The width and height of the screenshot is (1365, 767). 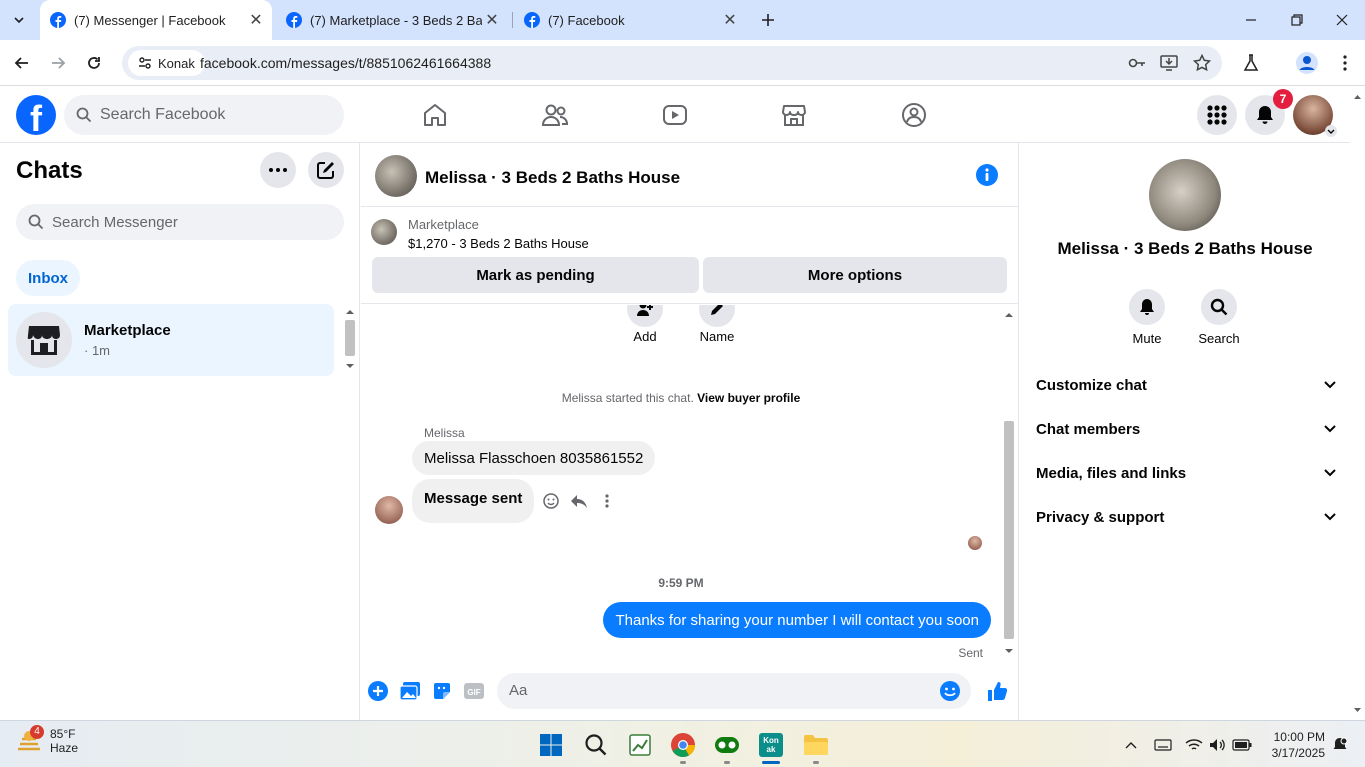 What do you see at coordinates (607, 501) in the screenshot?
I see `more-vertical-icon` at bounding box center [607, 501].